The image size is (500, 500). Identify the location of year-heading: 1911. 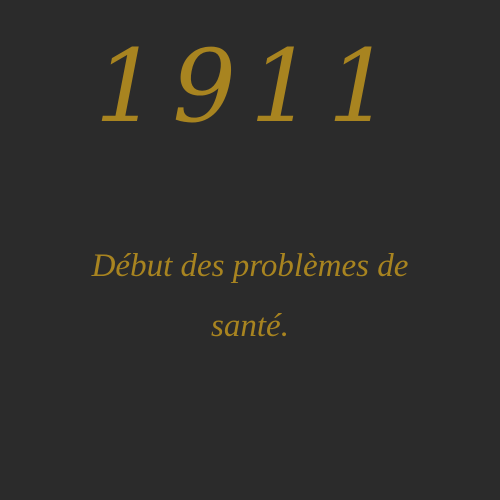
(250, 86).